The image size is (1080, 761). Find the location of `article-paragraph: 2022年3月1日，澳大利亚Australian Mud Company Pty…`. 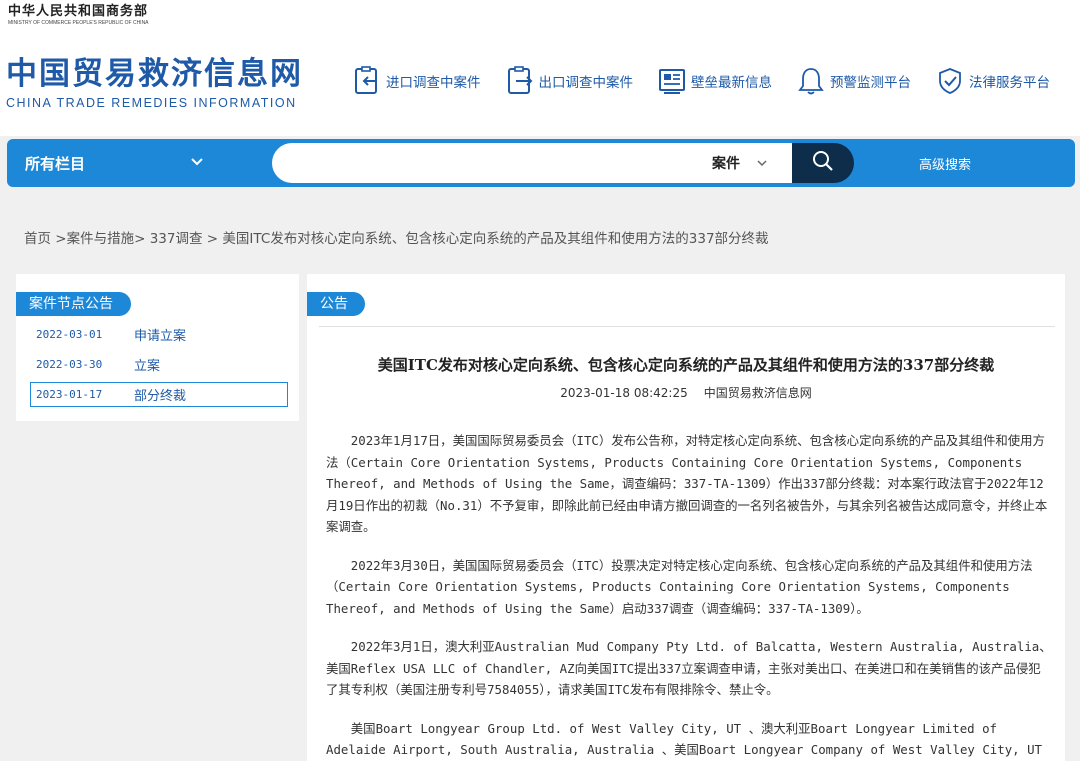

article-paragraph: 2022年3月1日，澳大利亚Australian Mud Company Pty… is located at coordinates (689, 668).